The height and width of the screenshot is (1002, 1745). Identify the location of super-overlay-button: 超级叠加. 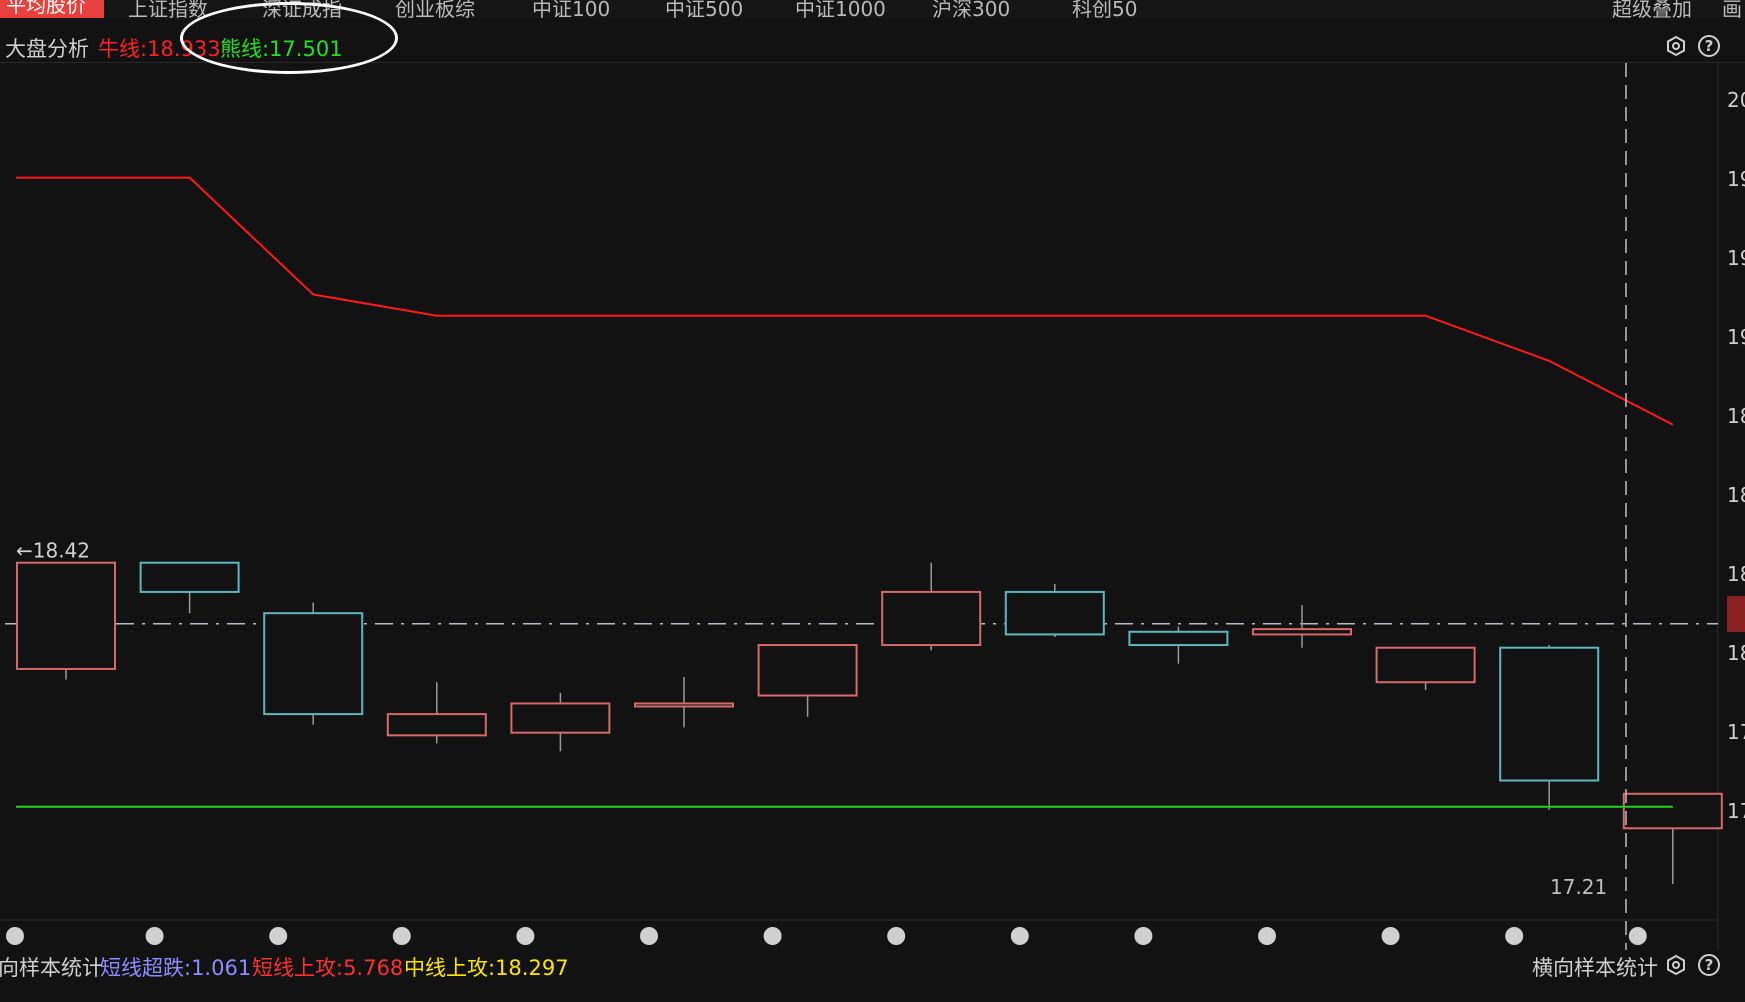
(1652, 9).